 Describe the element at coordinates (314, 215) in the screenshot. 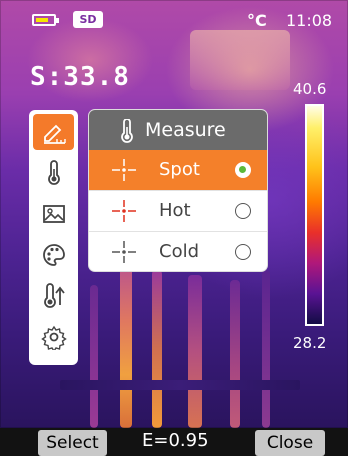

I see `color-scale-bar` at that location.